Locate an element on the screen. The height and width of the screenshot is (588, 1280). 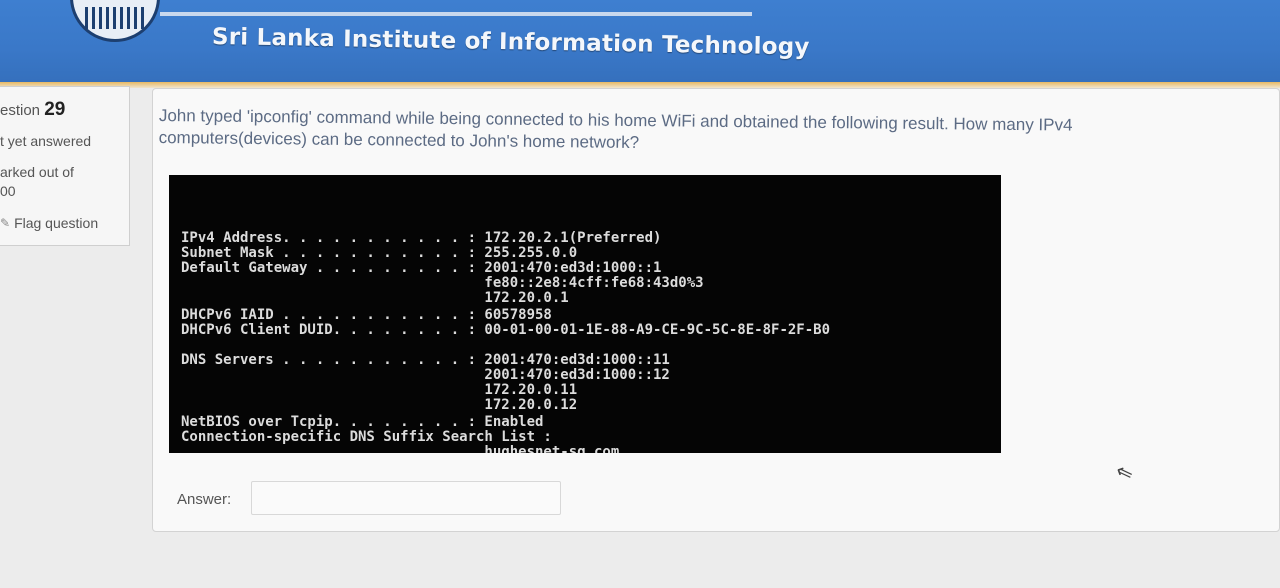
question-number: estion 29 is located at coordinates (32, 110).